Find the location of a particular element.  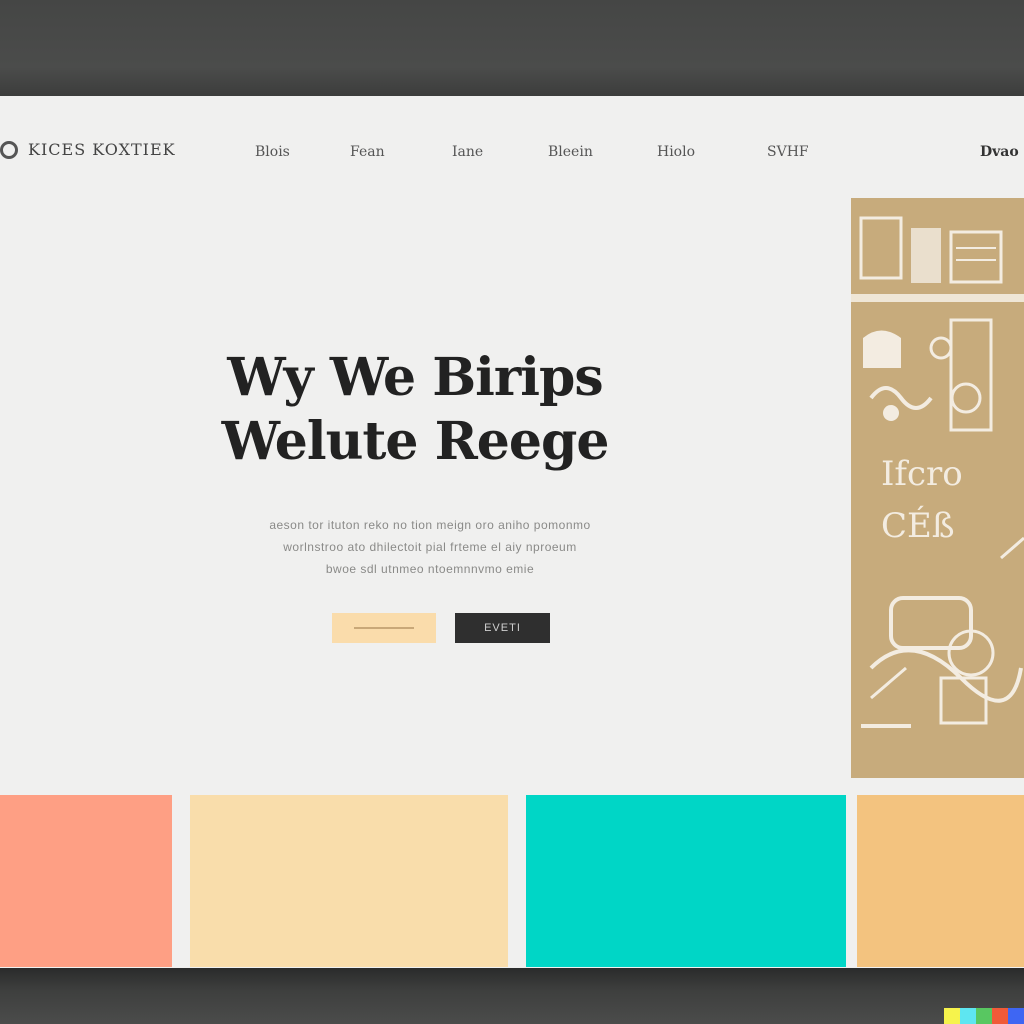

color-block-orange is located at coordinates (940, 881).